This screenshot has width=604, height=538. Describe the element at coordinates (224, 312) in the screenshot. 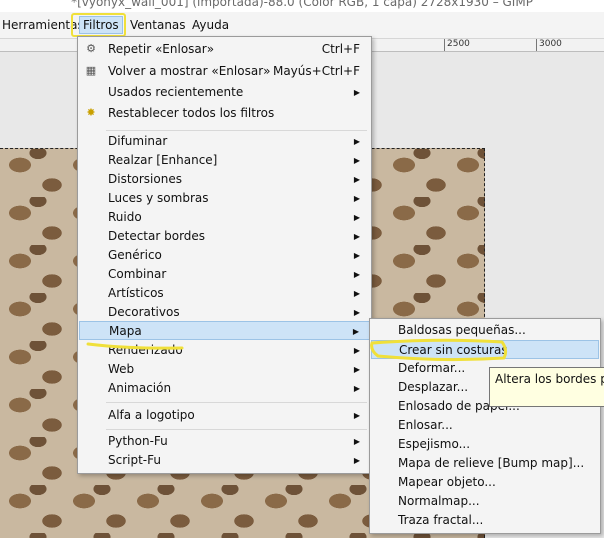

I see `menu-item-decorativos: Decorativos ▶` at that location.